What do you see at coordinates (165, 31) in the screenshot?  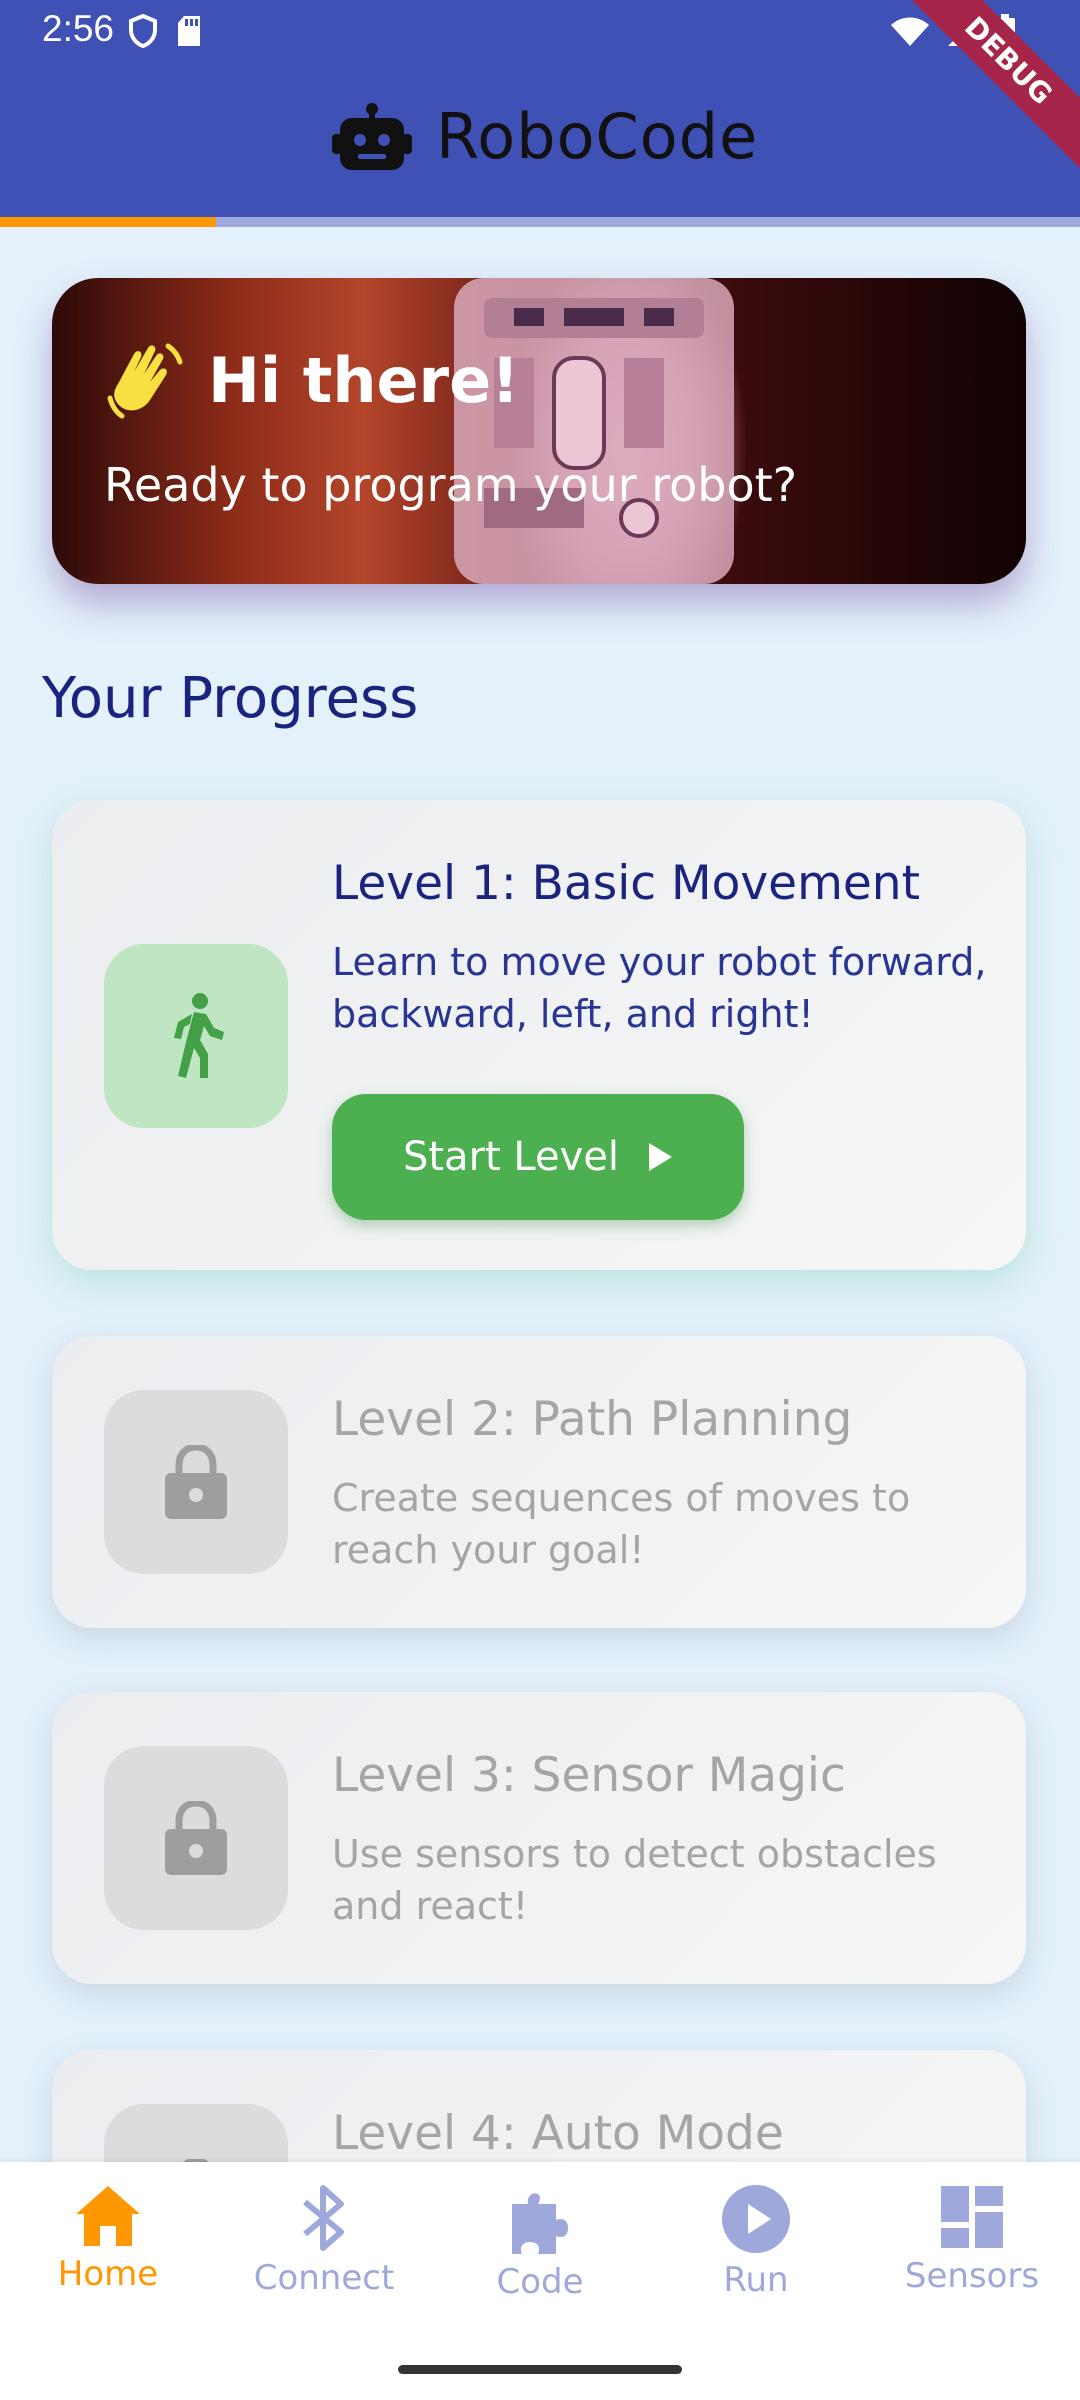 I see `status-icons-left` at bounding box center [165, 31].